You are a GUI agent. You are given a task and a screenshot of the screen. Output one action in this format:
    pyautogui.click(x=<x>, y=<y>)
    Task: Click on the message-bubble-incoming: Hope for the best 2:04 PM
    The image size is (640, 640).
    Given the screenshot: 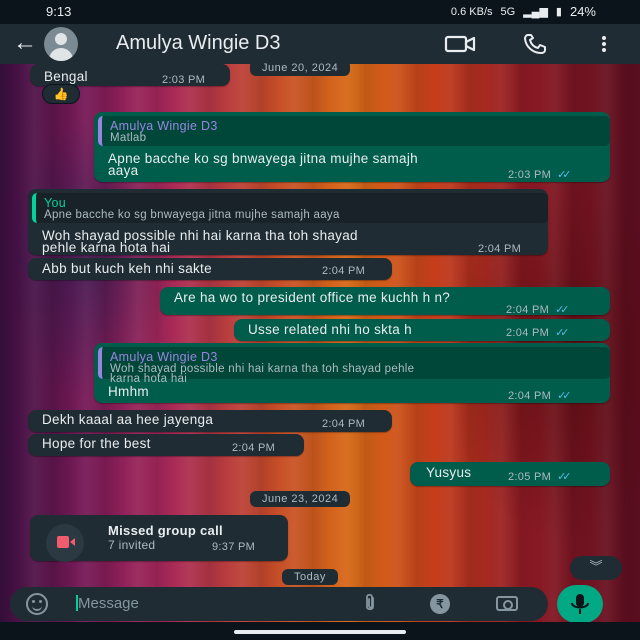 What is the action you would take?
    pyautogui.click(x=166, y=445)
    